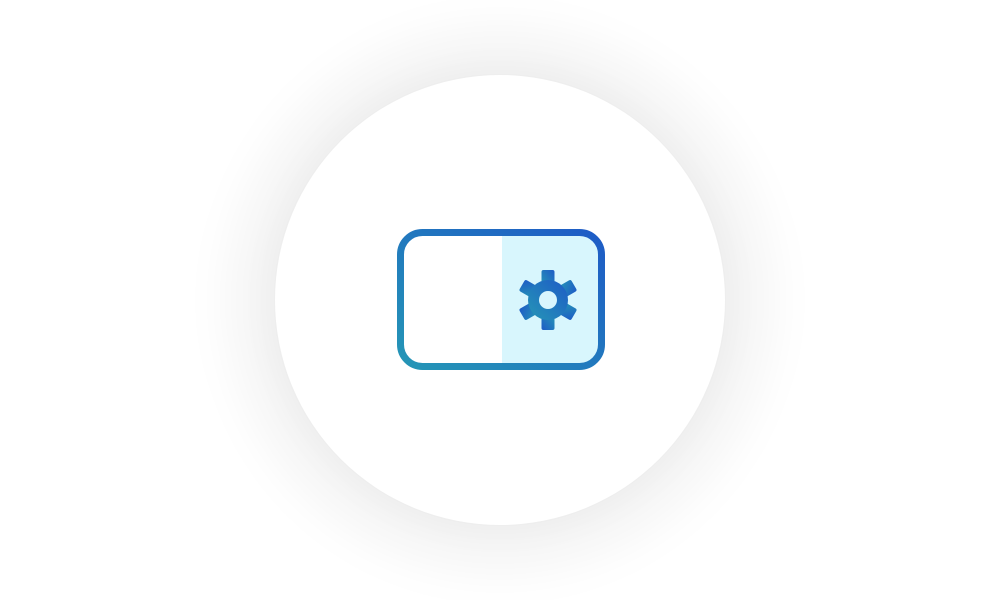 The image size is (1000, 600). Describe the element at coordinates (548, 300) in the screenshot. I see `gear-center-hole` at that location.